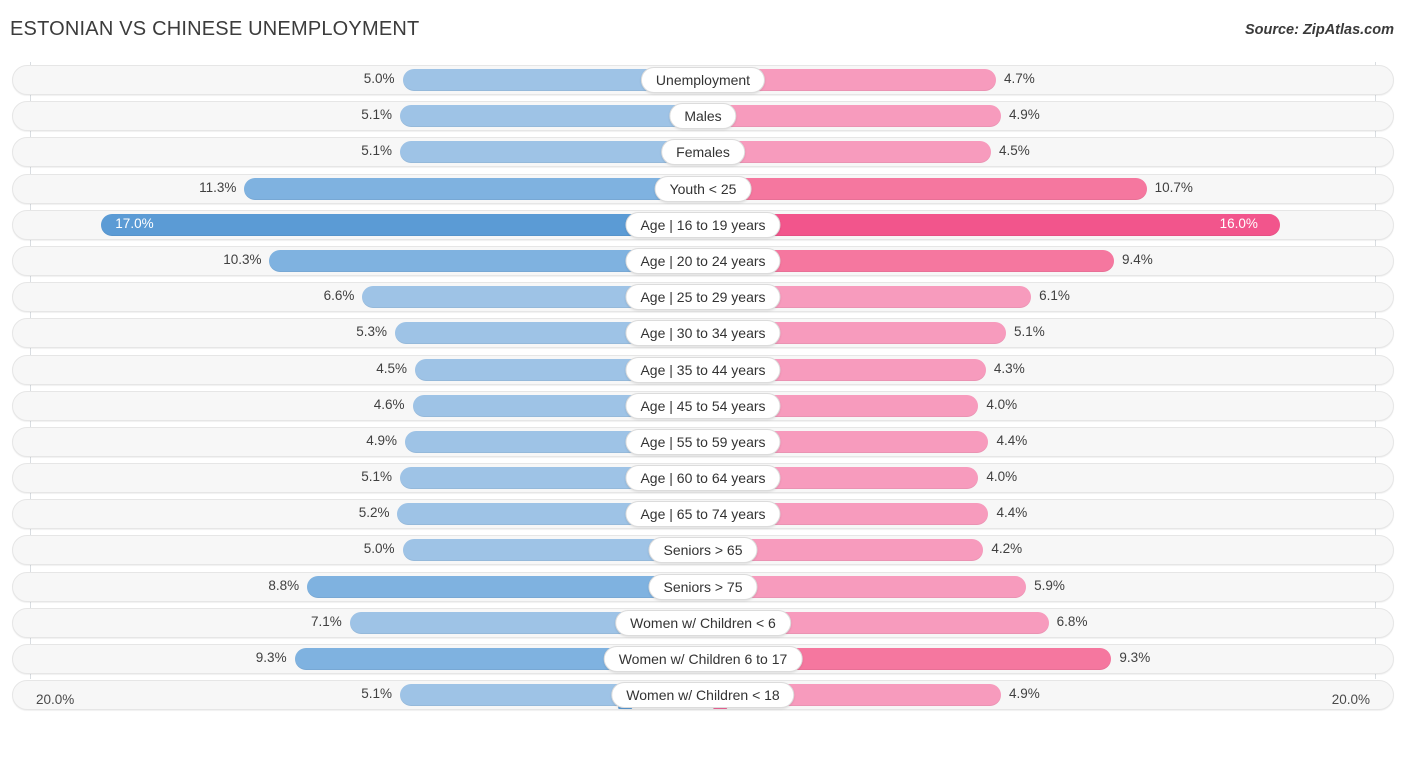 The image size is (1406, 757). I want to click on category-label: Age | 16 to 19 years, so click(703, 224).